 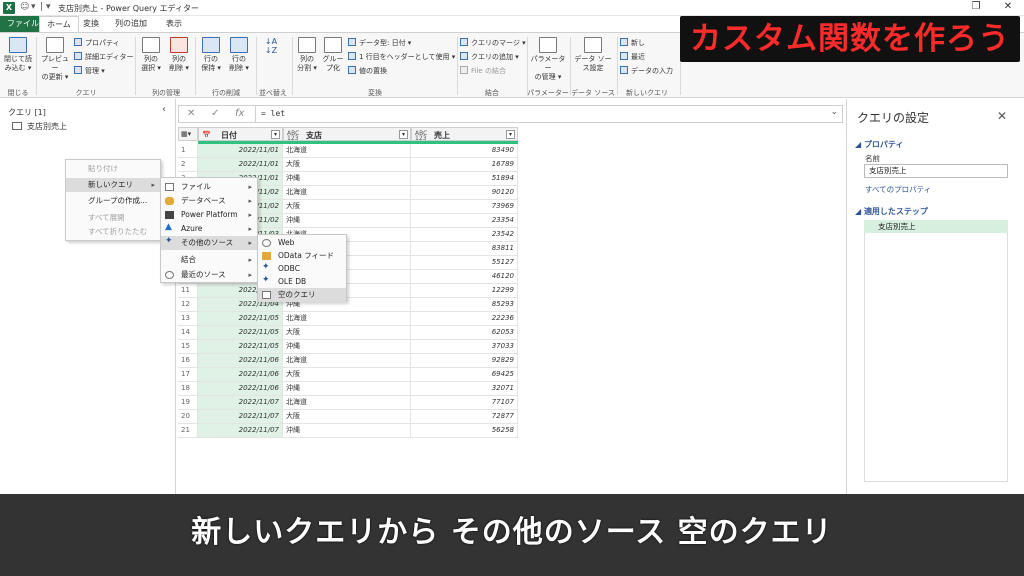 What do you see at coordinates (464, 151) in the screenshot?
I see `sales-cell: 83490` at bounding box center [464, 151].